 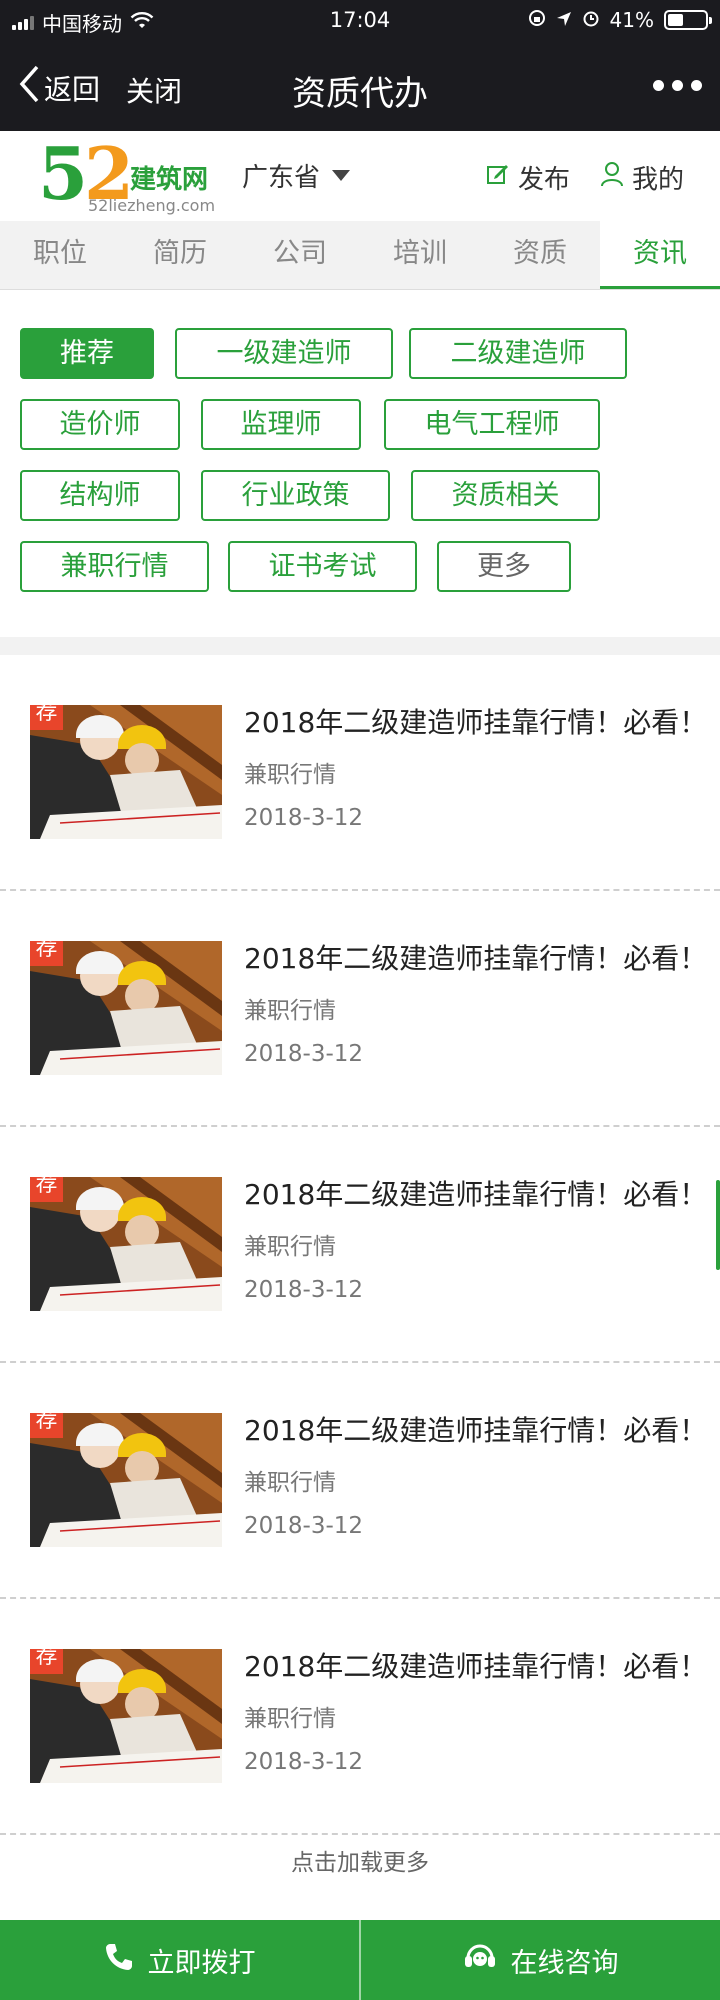 What do you see at coordinates (360, 94) in the screenshot?
I see `page-title: 资质代办` at bounding box center [360, 94].